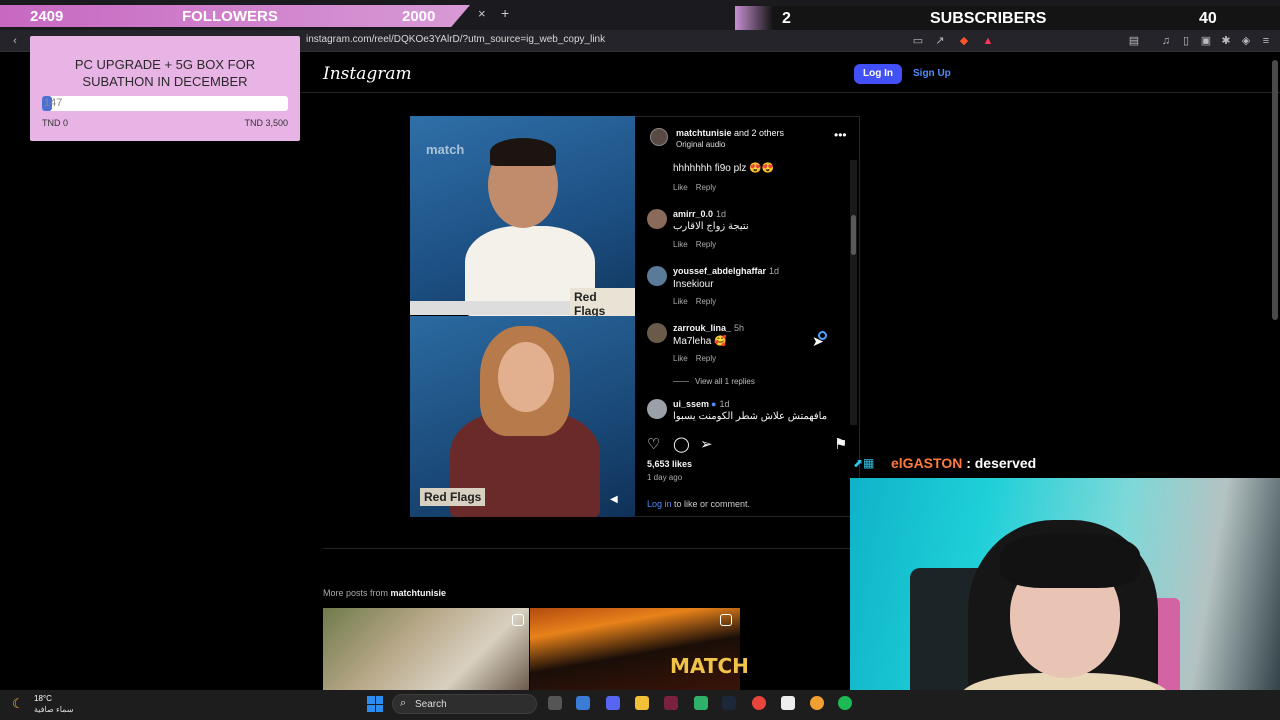 The height and width of the screenshot is (720, 1280). What do you see at coordinates (711, 226) in the screenshot?
I see `comment-text: نتيجة زواج الاقارب` at bounding box center [711, 226].